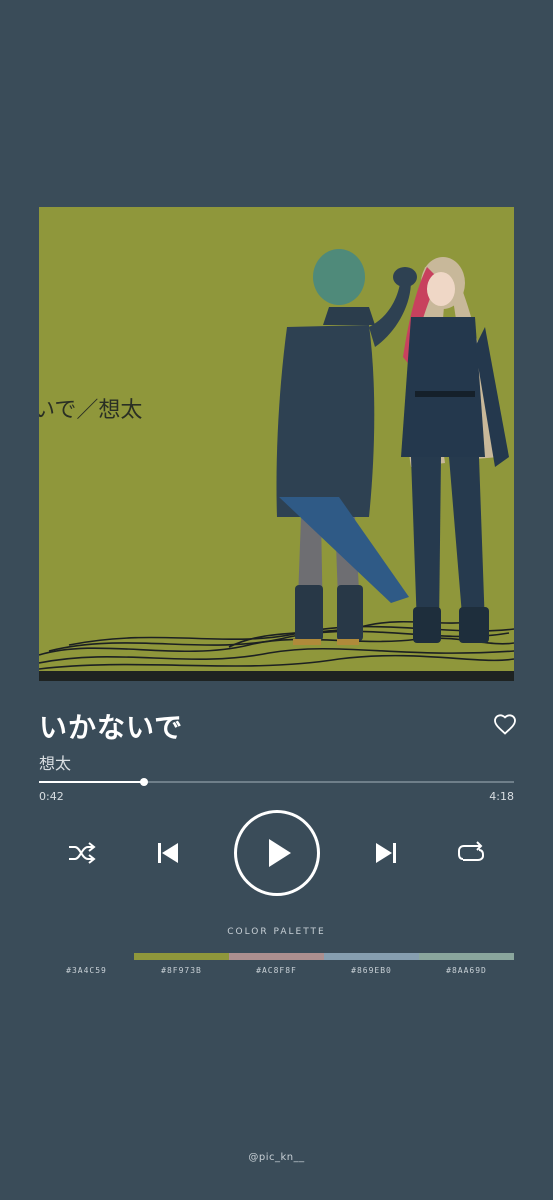 This screenshot has height=1200, width=553. What do you see at coordinates (86, 970) in the screenshot?
I see `palette-code: #3A4C59` at bounding box center [86, 970].